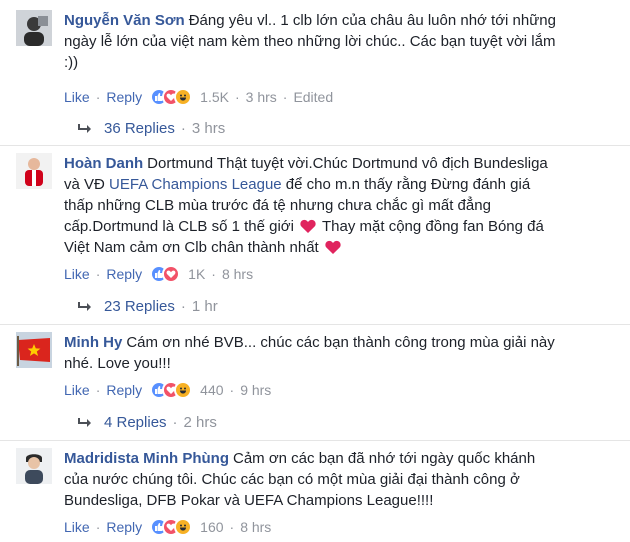 This screenshot has width=630, height=542. I want to click on edited-label: Edited, so click(313, 97).